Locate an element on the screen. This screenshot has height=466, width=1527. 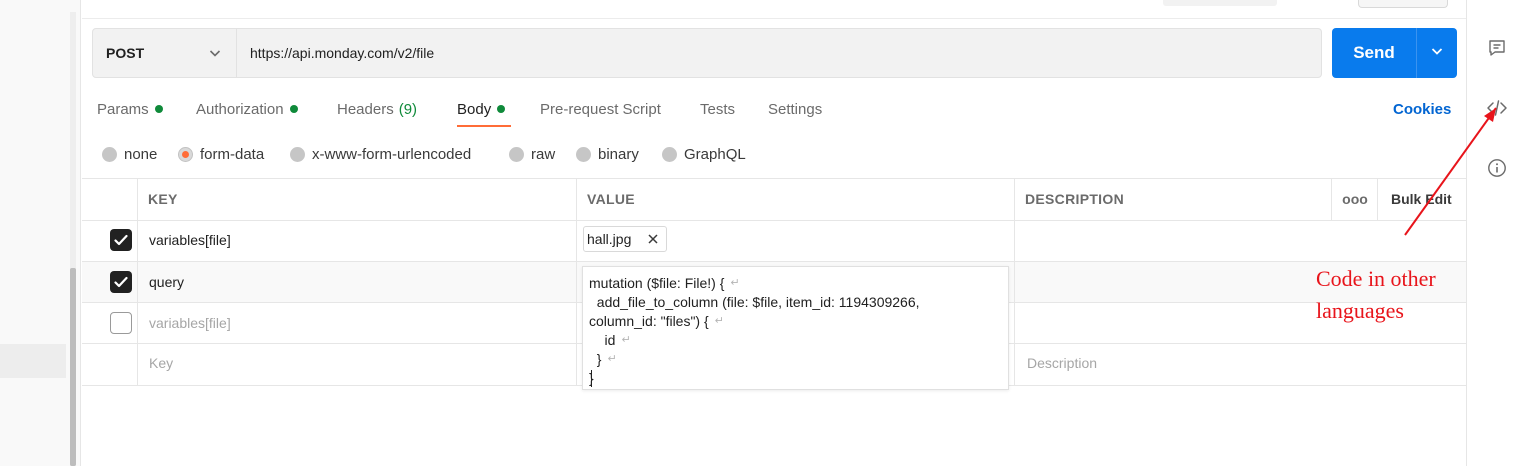
tab-label: Headers is located at coordinates (365, 109).